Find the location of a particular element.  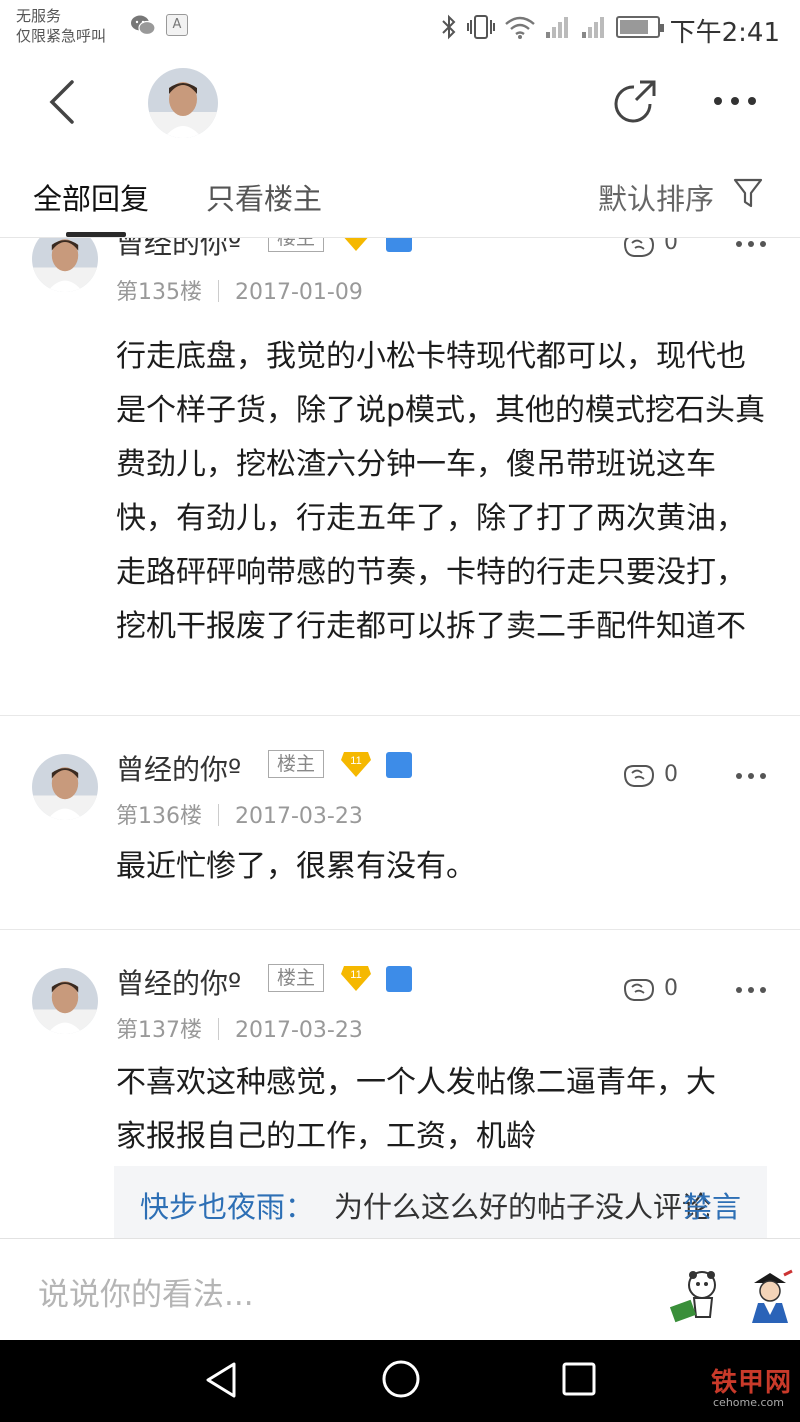

clock: 下午2:41 is located at coordinates (724, 33).